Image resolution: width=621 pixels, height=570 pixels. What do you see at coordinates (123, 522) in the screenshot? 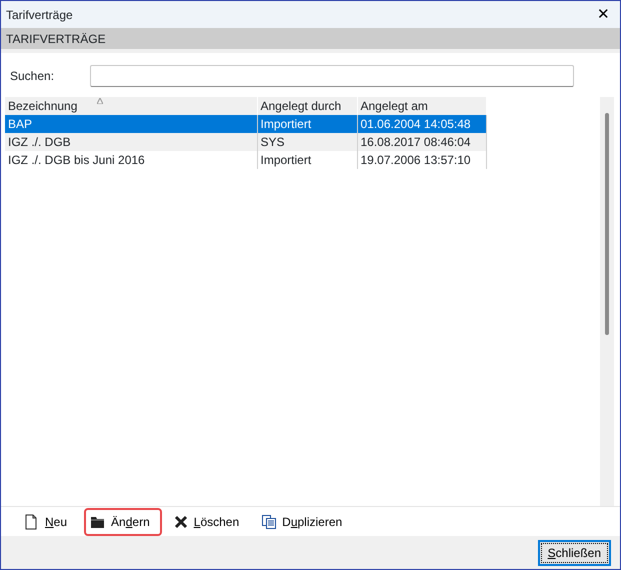
I see `toolbar-button: Ändern` at bounding box center [123, 522].